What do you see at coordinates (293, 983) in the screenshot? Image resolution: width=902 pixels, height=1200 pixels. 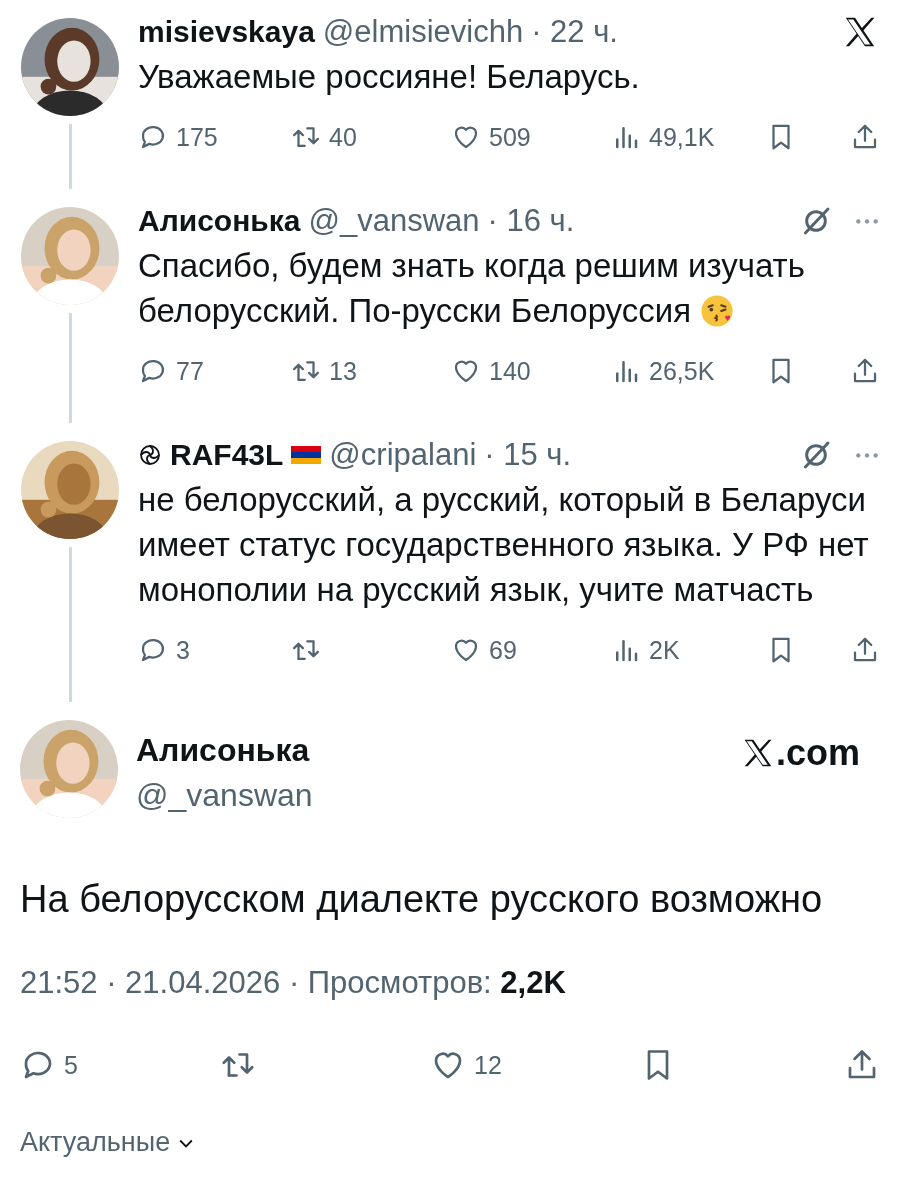 I see `post-meta: 21:52 · 21.04.2026 · Просмотров: 2,2K` at bounding box center [293, 983].